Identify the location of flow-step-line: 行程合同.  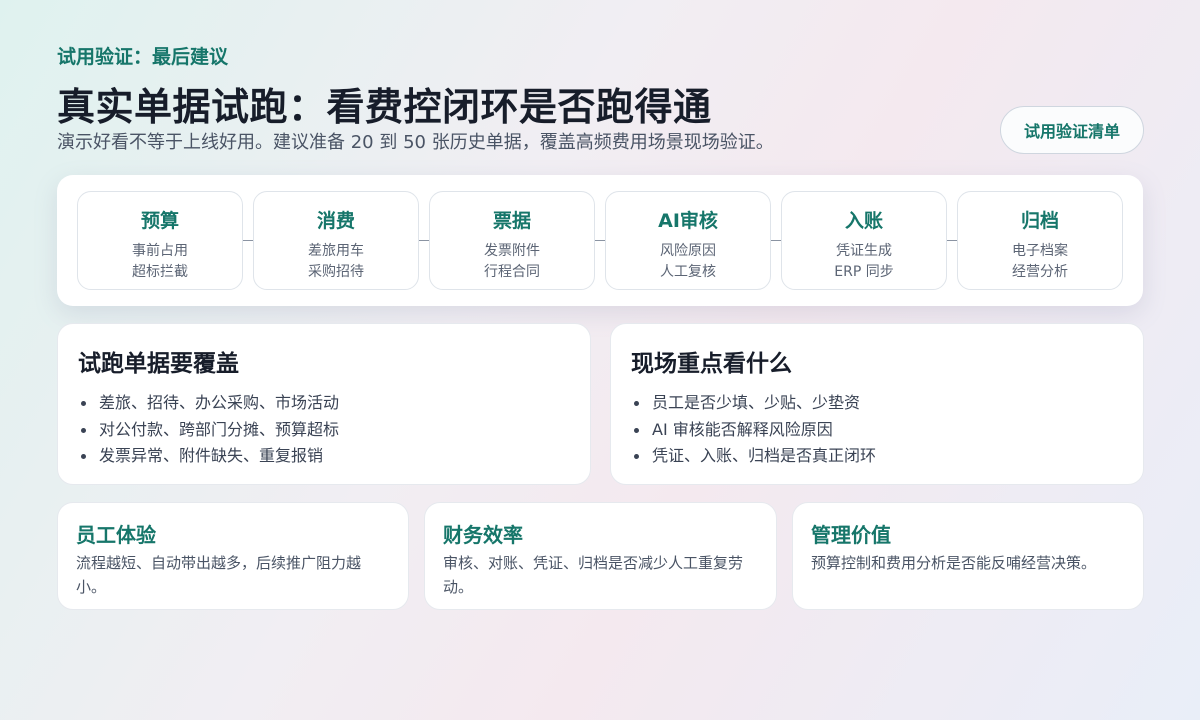
(512, 272).